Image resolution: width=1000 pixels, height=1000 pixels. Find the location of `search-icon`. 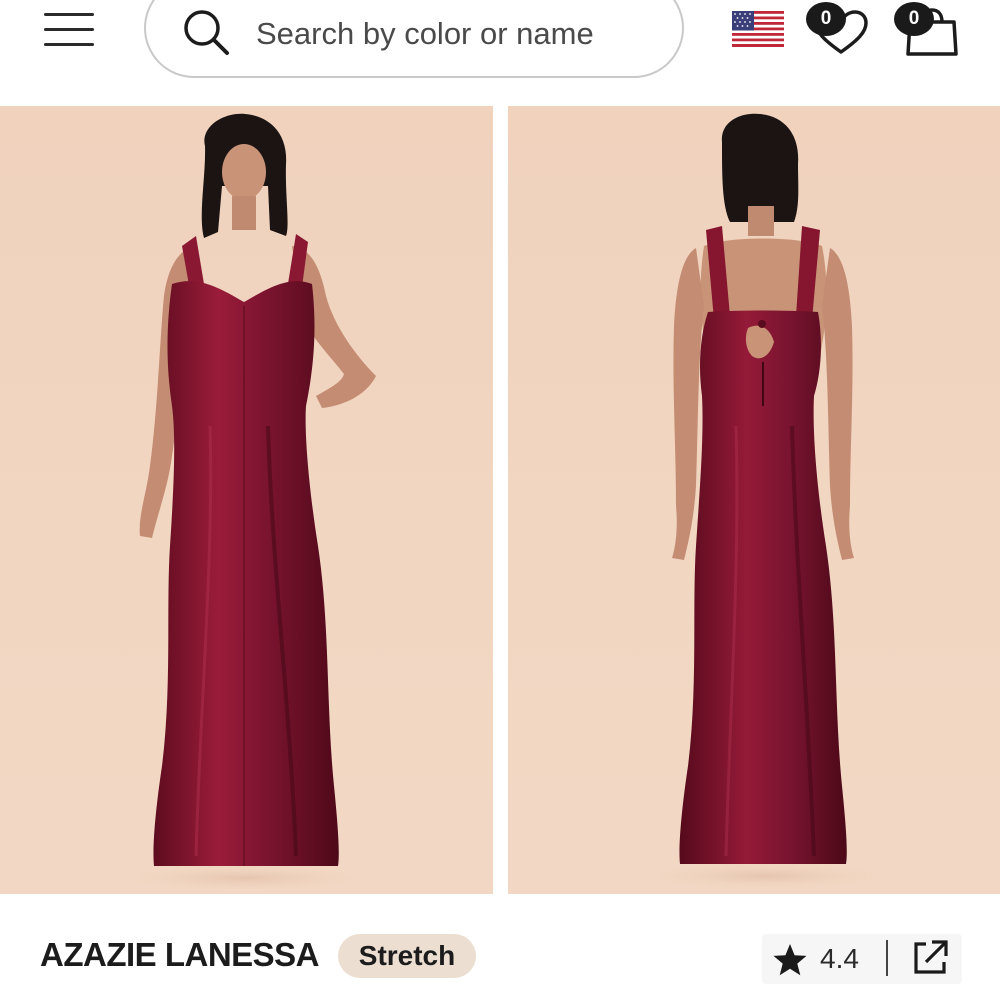

search-icon is located at coordinates (207, 33).